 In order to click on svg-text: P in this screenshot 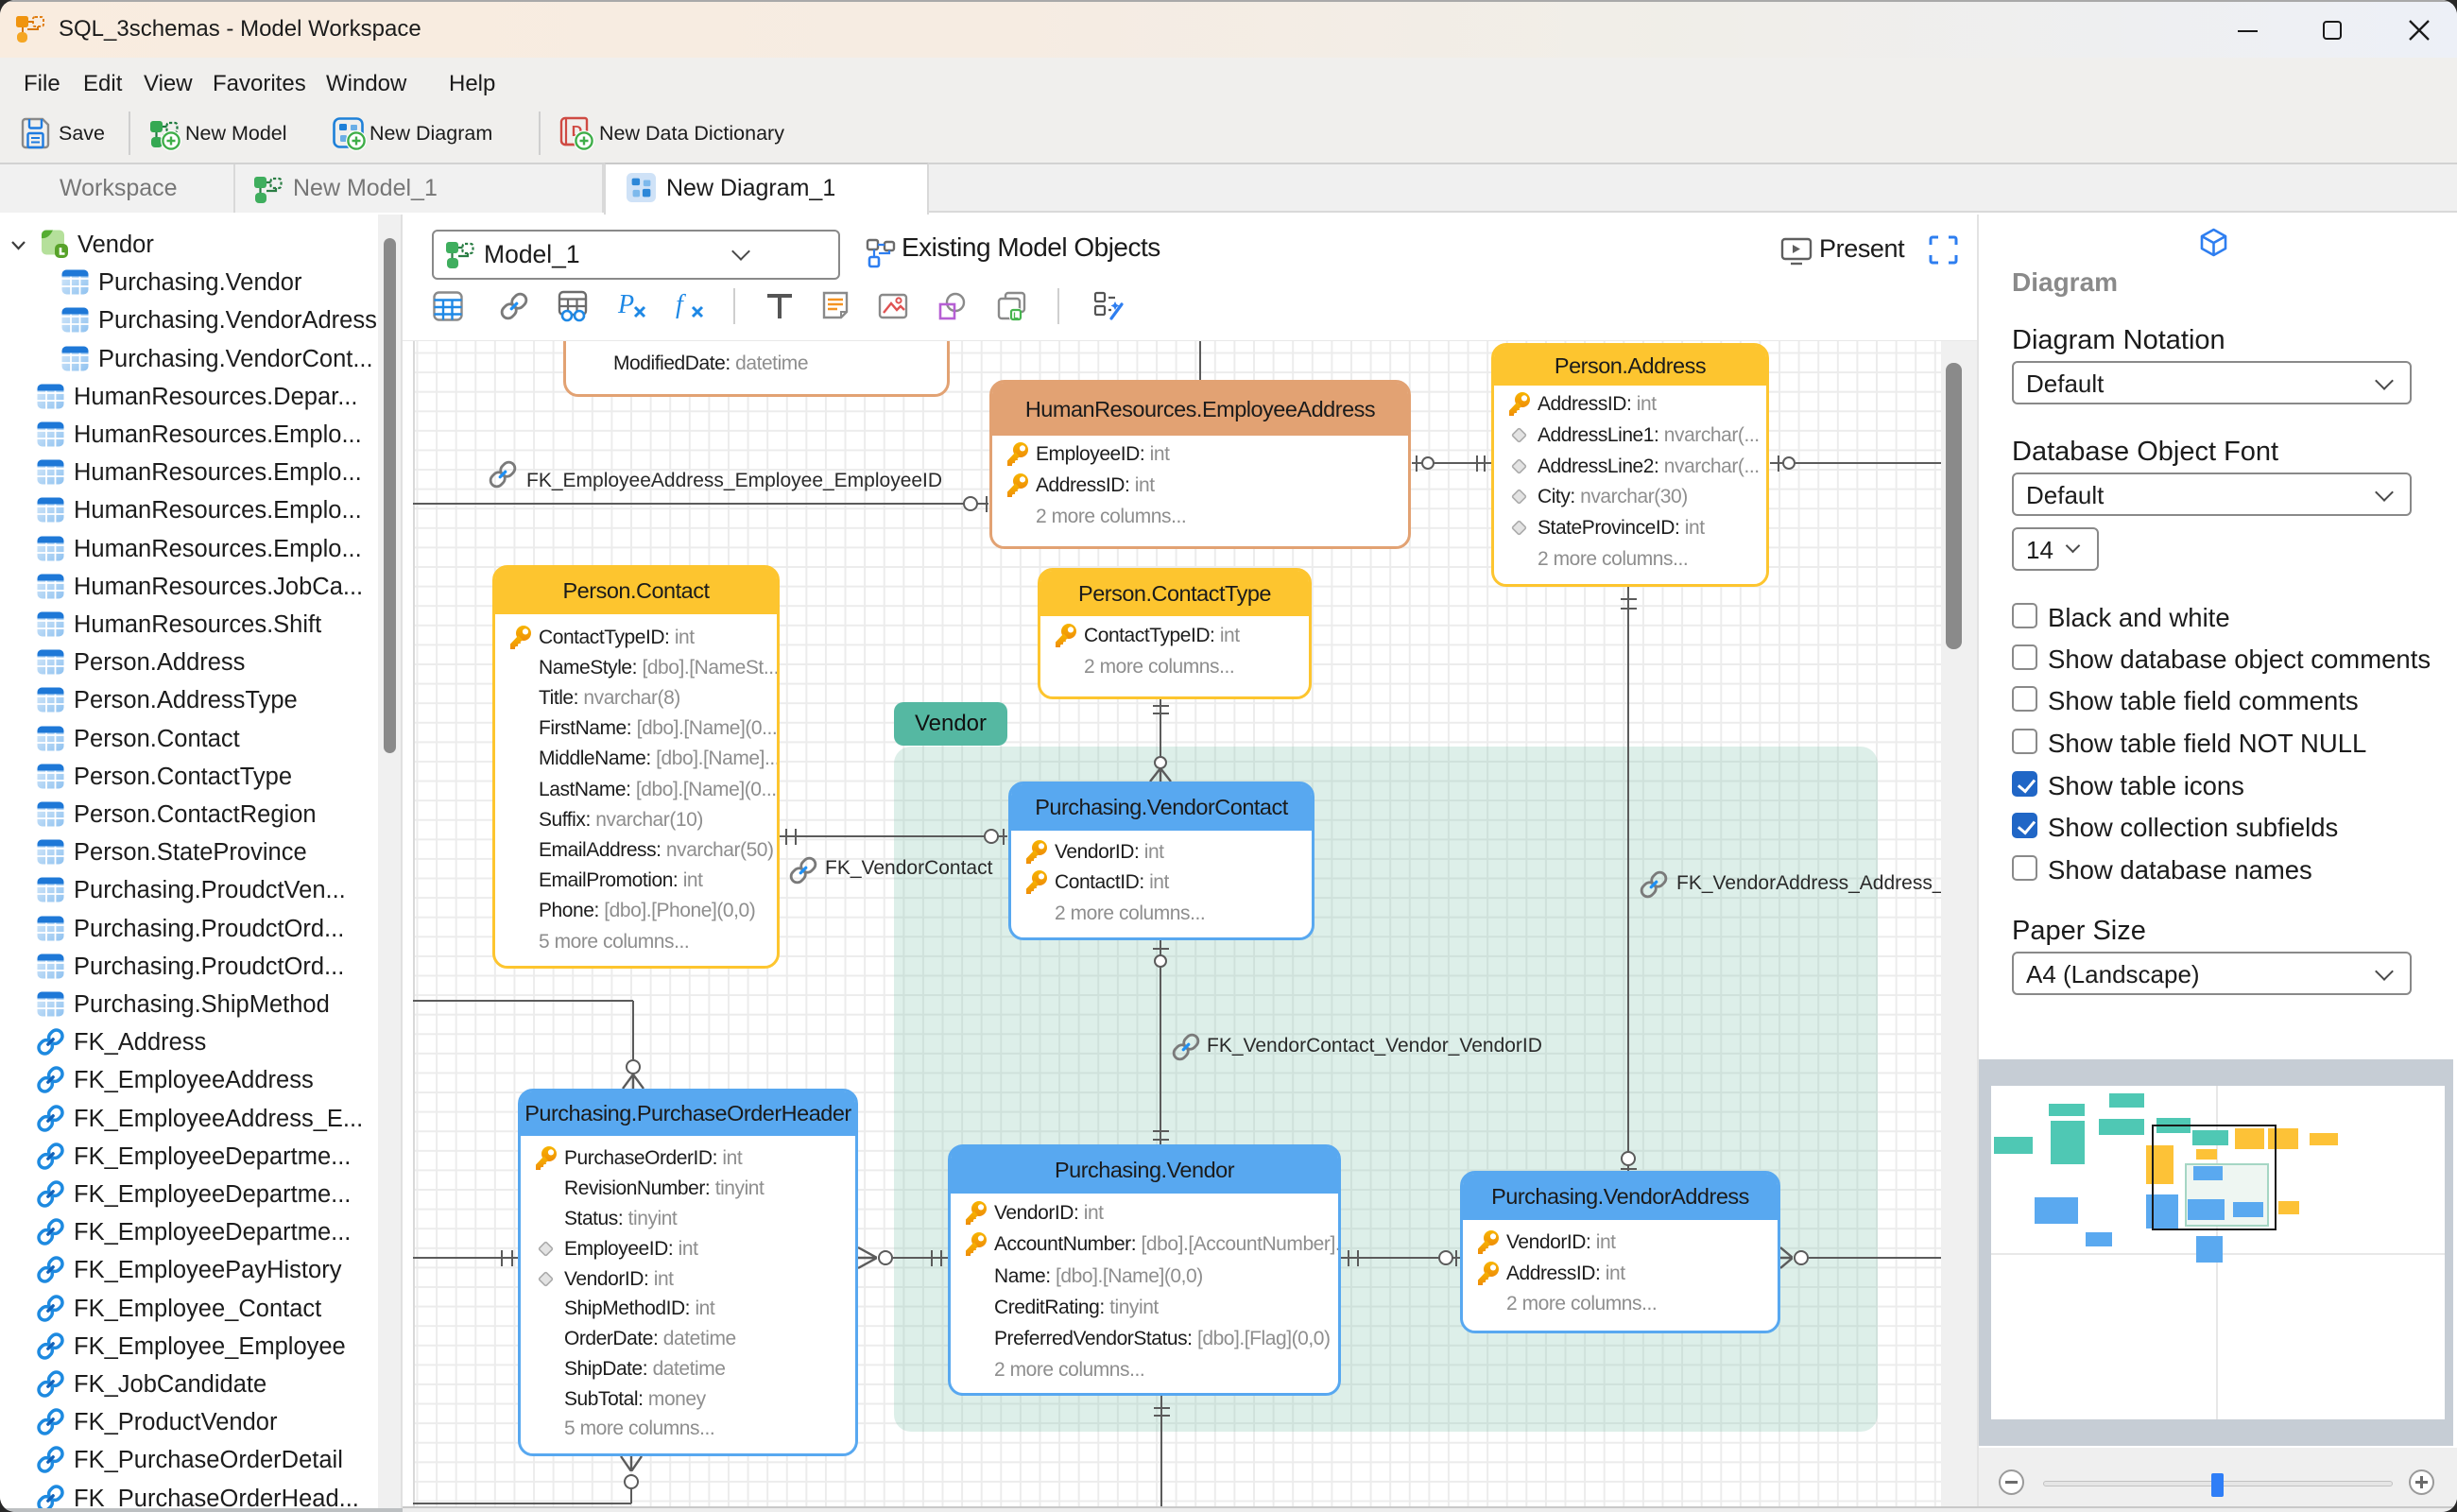, I will do `click(625, 304)`.